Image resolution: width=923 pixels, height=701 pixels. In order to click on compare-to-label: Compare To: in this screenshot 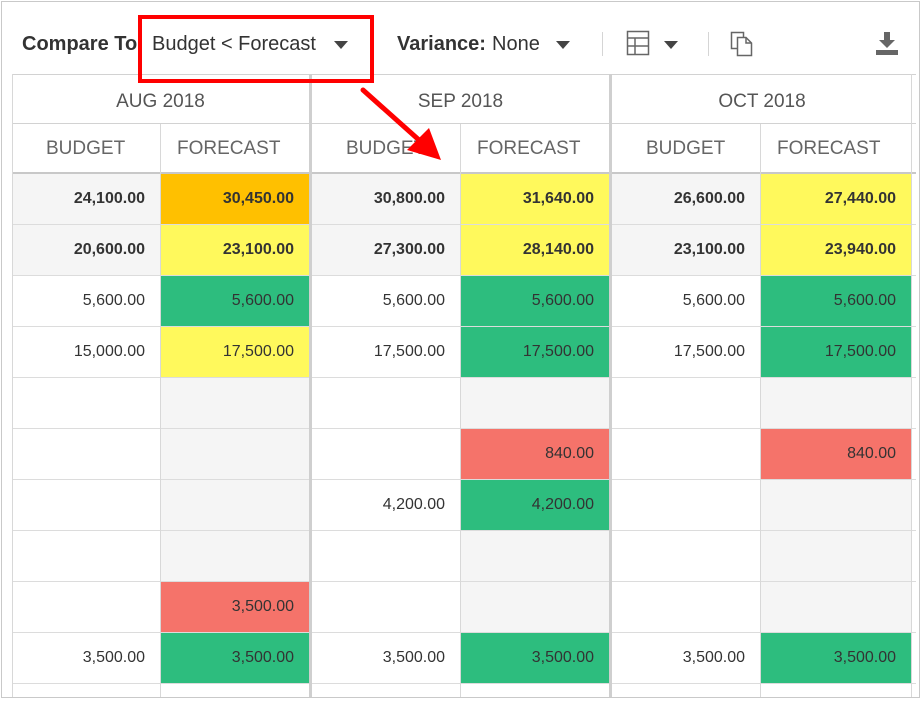, I will do `click(83, 44)`.